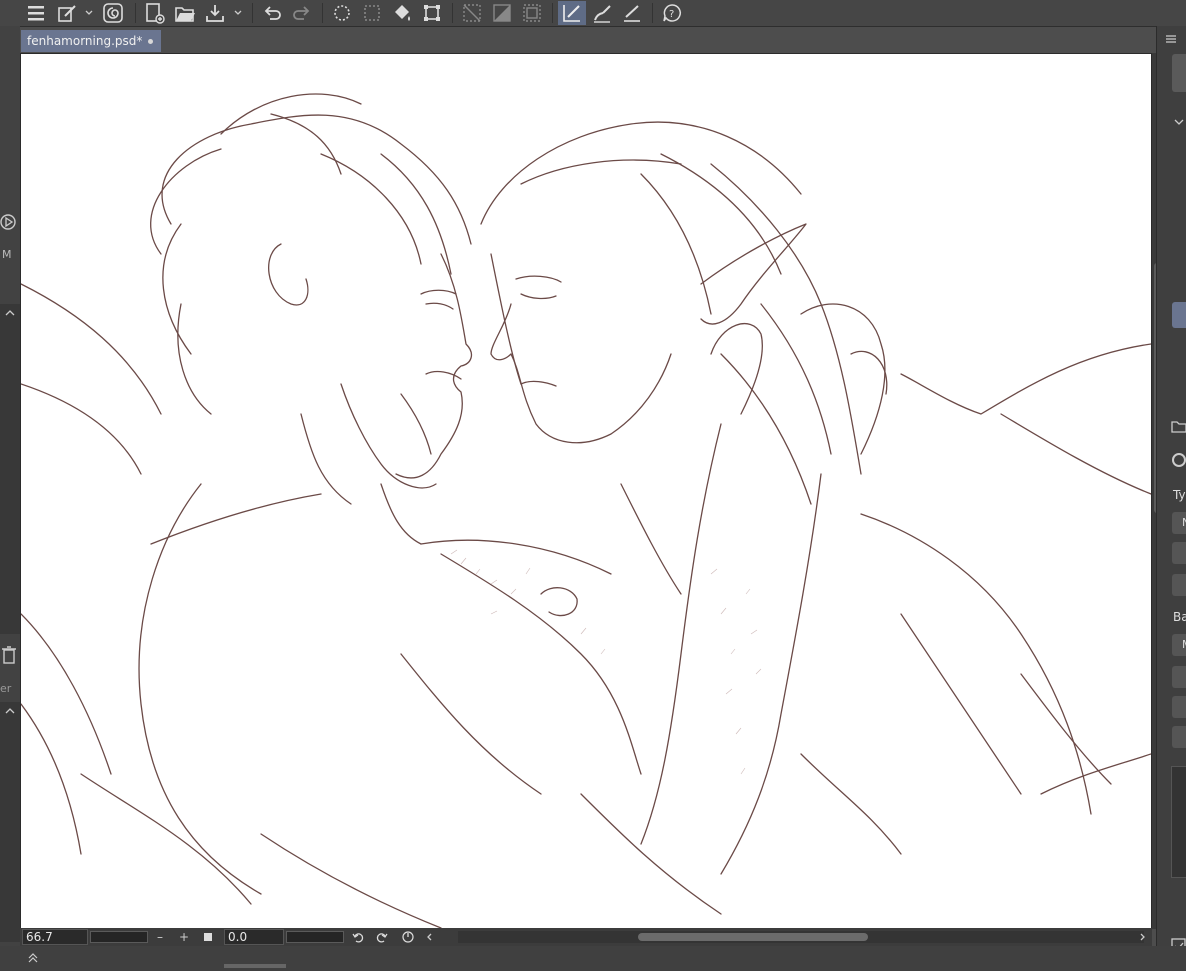 This screenshot has height=971, width=1186. I want to click on left-panel: M er, so click(10, 486).